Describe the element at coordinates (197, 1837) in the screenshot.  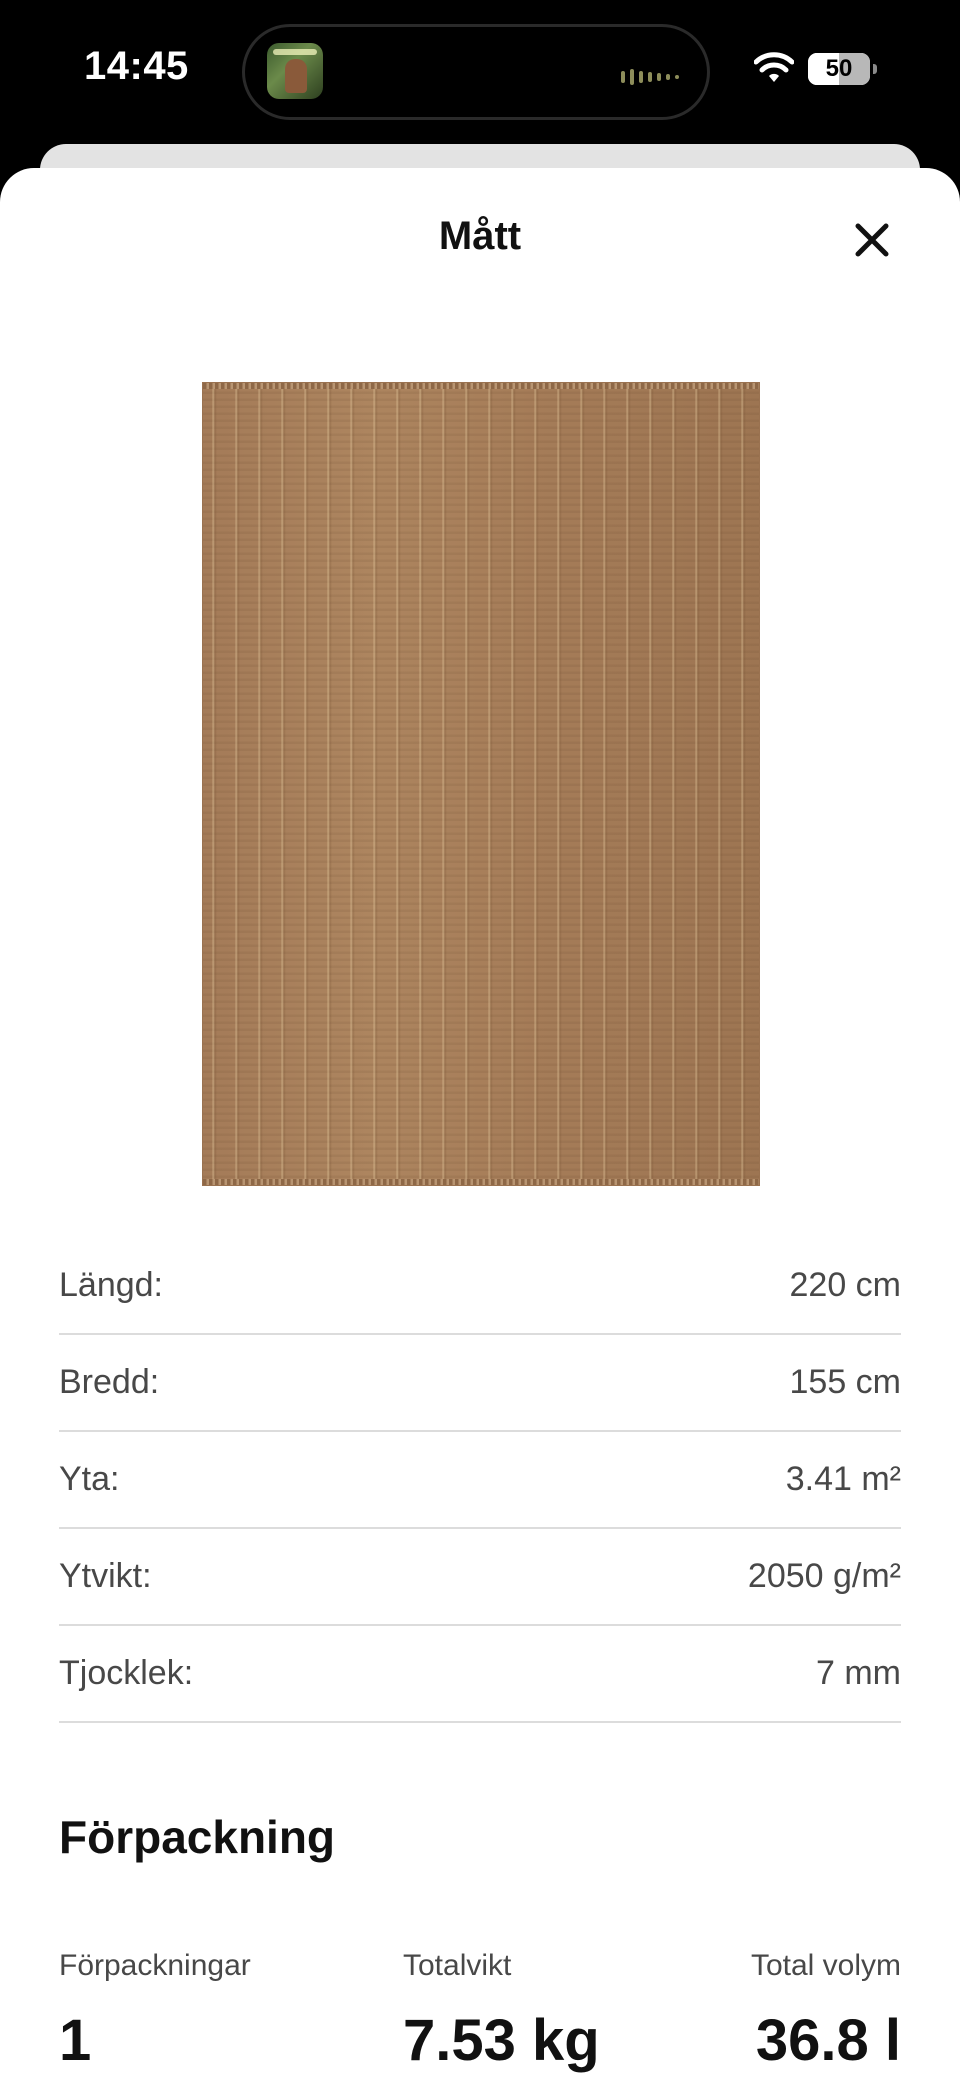
I see `packaging-heading: Förpackning` at that location.